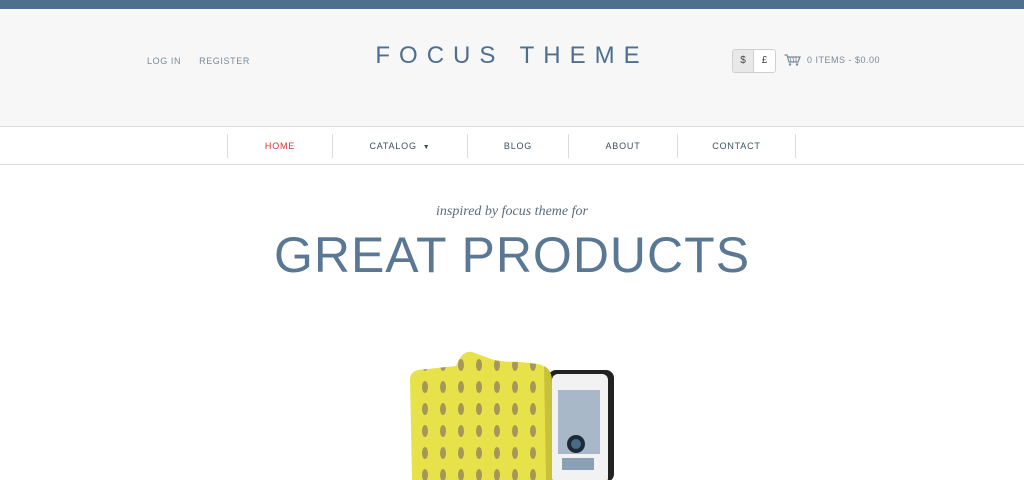 Image resolution: width=1024 pixels, height=480 pixels. What do you see at coordinates (764, 61) in the screenshot?
I see `currency-gbp: £` at bounding box center [764, 61].